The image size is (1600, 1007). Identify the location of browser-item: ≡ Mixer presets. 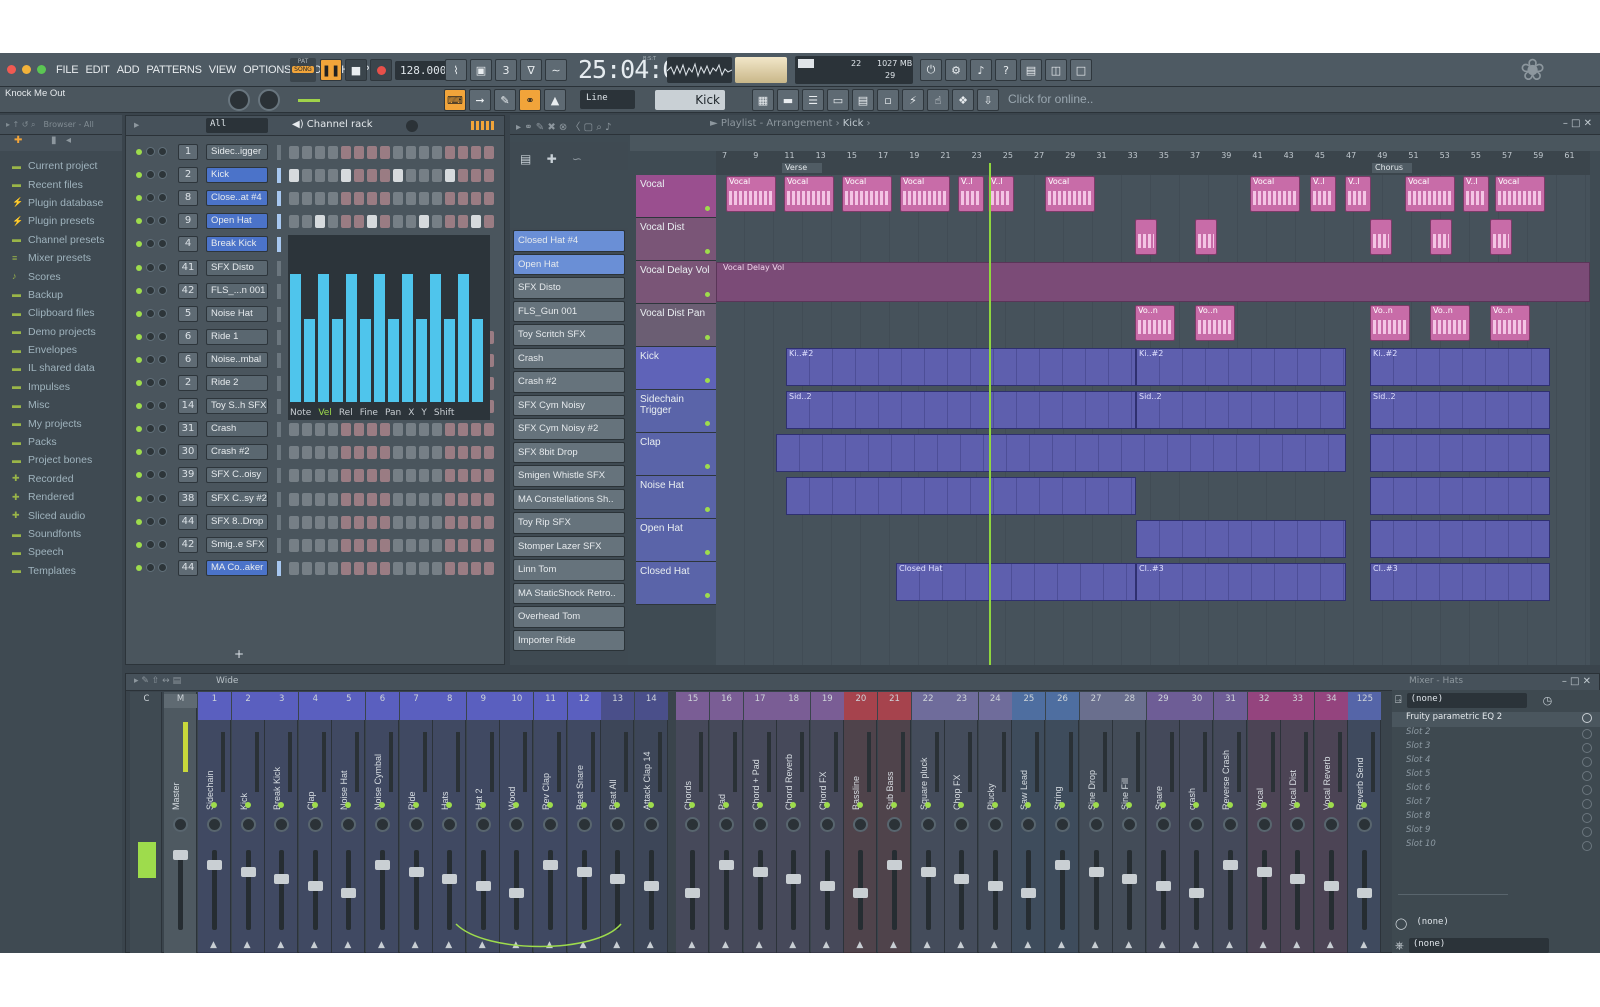
(61, 258).